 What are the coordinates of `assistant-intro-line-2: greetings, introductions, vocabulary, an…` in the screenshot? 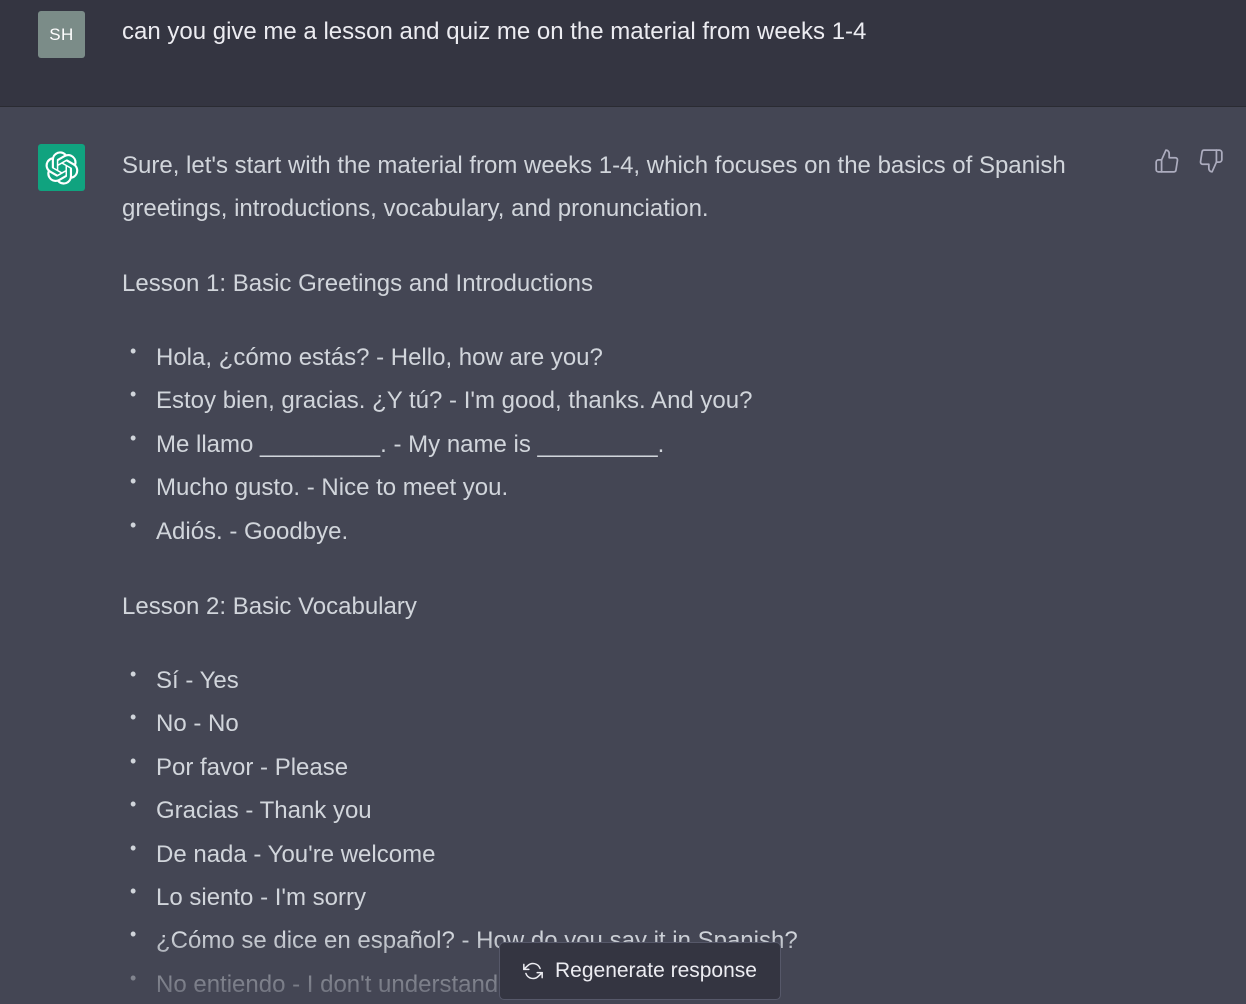 It's located at (415, 208).